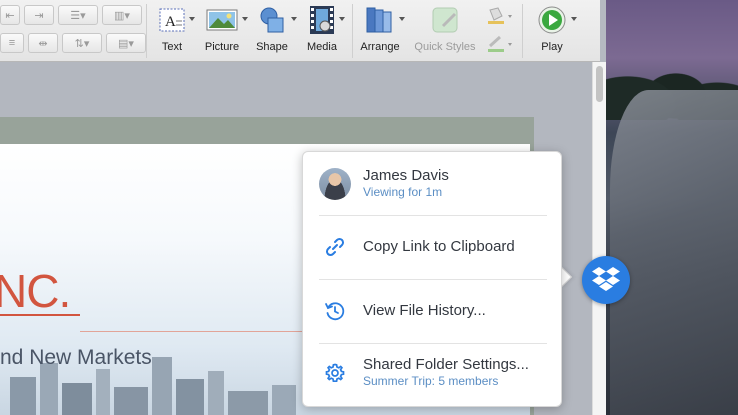 The height and width of the screenshot is (415, 738). What do you see at coordinates (403, 192) in the screenshot?
I see `user-status: Viewing for 1m` at bounding box center [403, 192].